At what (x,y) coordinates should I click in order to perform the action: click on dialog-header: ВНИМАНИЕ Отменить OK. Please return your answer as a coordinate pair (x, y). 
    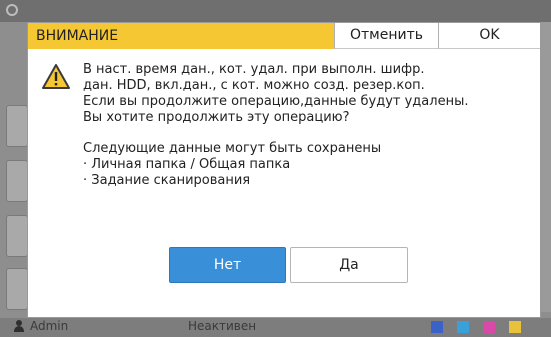
    Looking at the image, I should click on (284, 36).